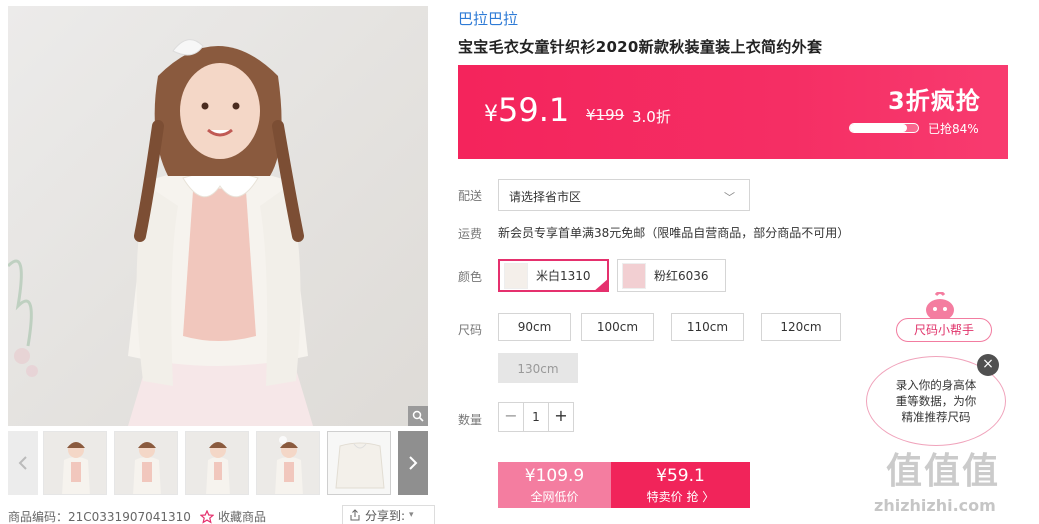 This screenshot has height=524, width=1039. I want to click on thumb-prev-button, so click(23, 463).